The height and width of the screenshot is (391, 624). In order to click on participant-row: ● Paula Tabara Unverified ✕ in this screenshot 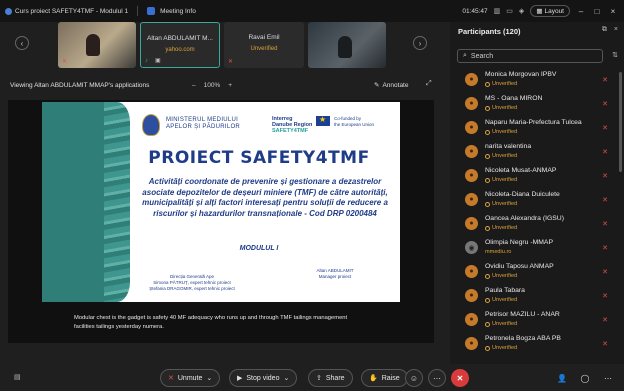, I will do `click(537, 296)`.